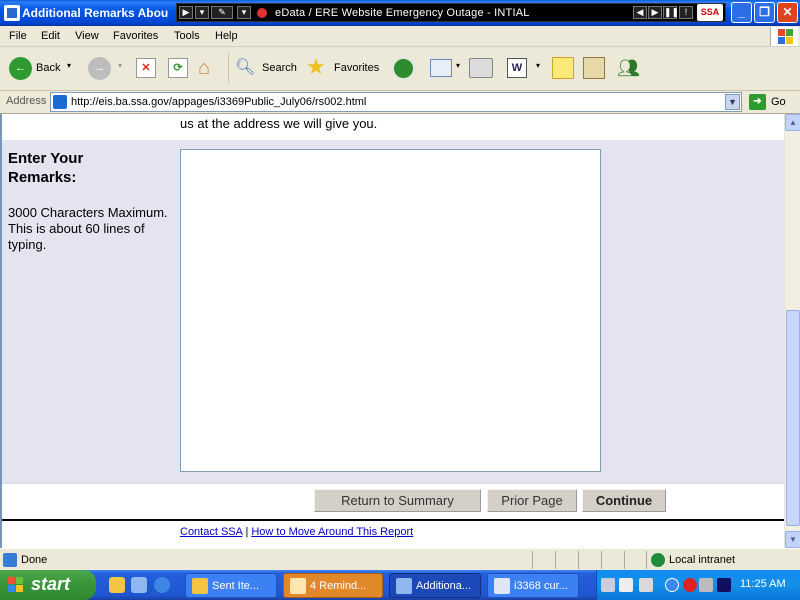 Image resolution: width=800 pixels, height=600 pixels. What do you see at coordinates (404, 586) in the screenshot?
I see `ie-icon` at bounding box center [404, 586].